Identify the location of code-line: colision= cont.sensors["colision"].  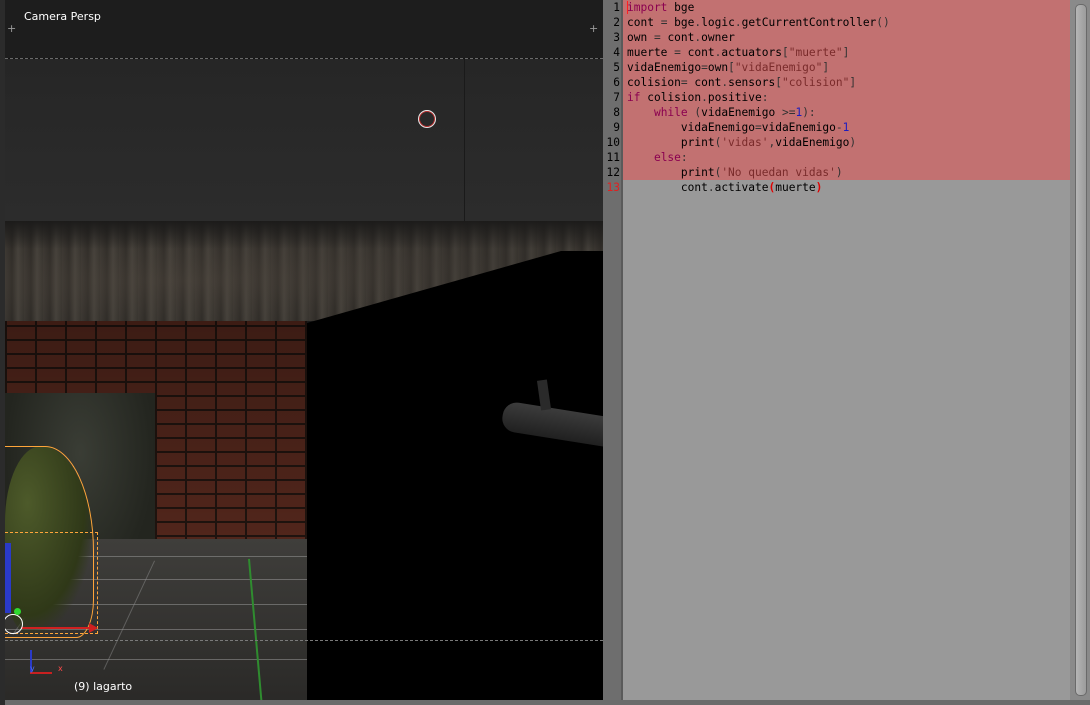
(758, 82).